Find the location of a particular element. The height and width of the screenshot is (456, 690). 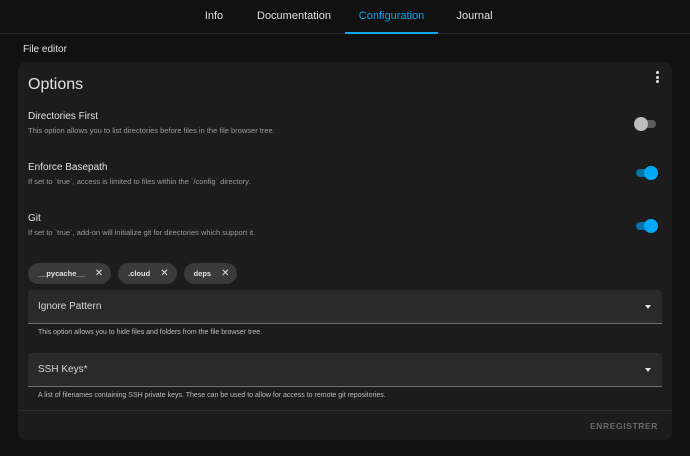

option-title: Directories First is located at coordinates (63, 116).